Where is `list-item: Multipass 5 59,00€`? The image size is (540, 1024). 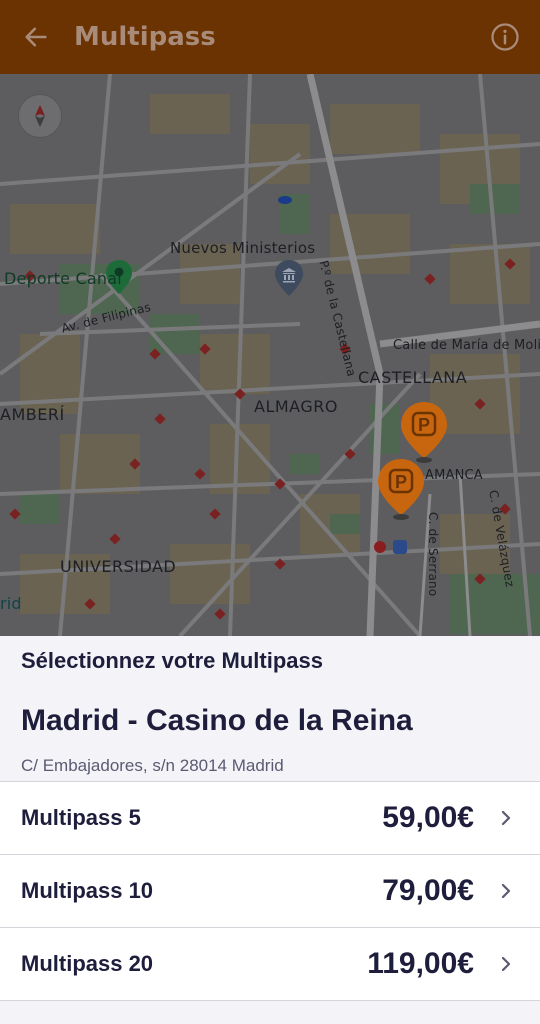
list-item: Multipass 5 59,00€ is located at coordinates (270, 818).